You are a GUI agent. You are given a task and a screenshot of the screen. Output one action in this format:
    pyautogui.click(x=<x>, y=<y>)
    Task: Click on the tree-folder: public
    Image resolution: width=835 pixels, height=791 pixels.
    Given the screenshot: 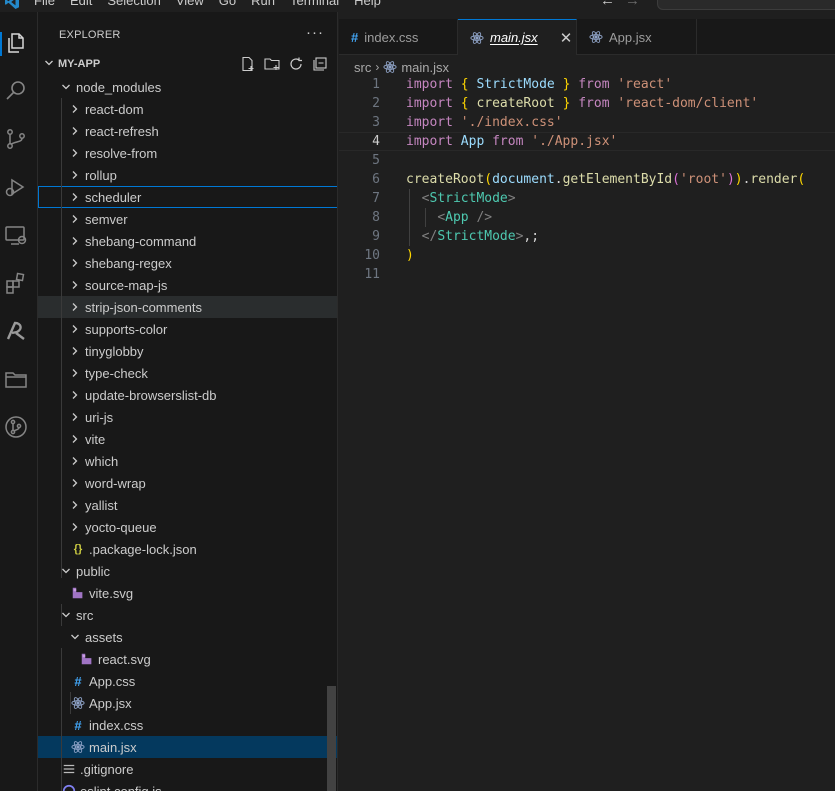 What is the action you would take?
    pyautogui.click(x=187, y=571)
    